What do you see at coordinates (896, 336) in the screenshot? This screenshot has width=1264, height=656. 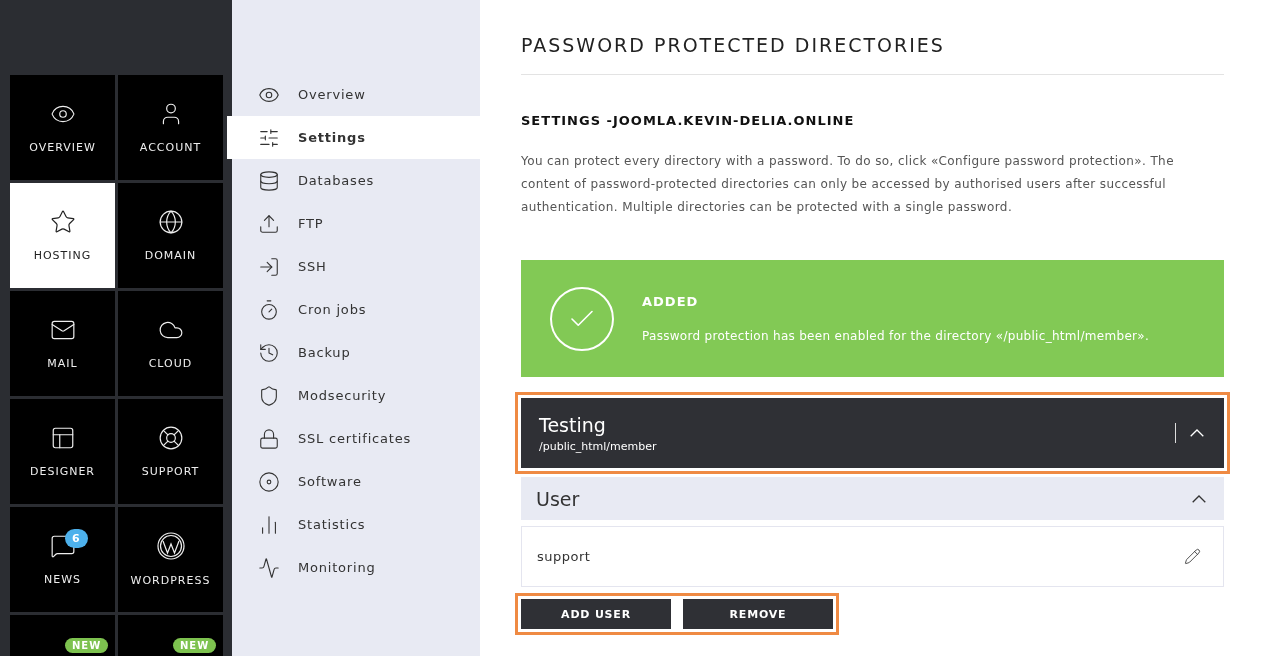 I see `alert-message: Password protection has been enabled for the directory «/public_html/member».` at bounding box center [896, 336].